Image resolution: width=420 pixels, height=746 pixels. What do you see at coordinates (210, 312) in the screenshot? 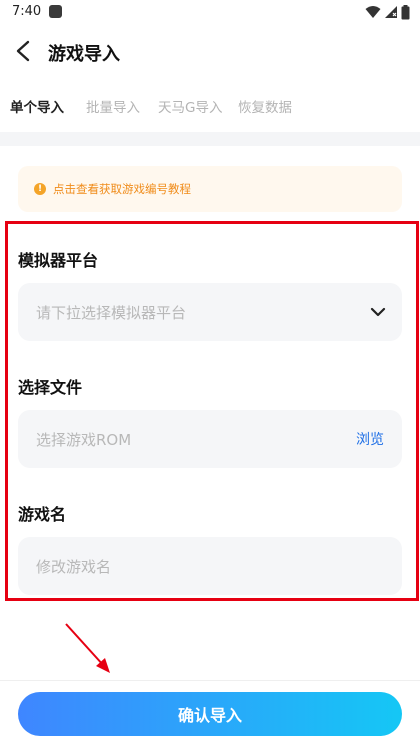
I see `platform-select: 请下拉选择模拟器平台` at bounding box center [210, 312].